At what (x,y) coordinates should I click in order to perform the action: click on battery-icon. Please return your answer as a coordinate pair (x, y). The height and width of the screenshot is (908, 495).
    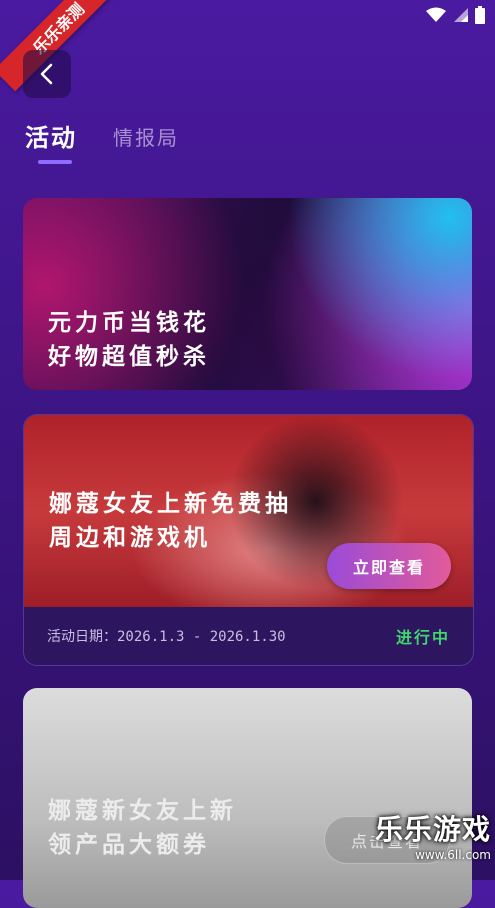
    Looking at the image, I should click on (480, 15).